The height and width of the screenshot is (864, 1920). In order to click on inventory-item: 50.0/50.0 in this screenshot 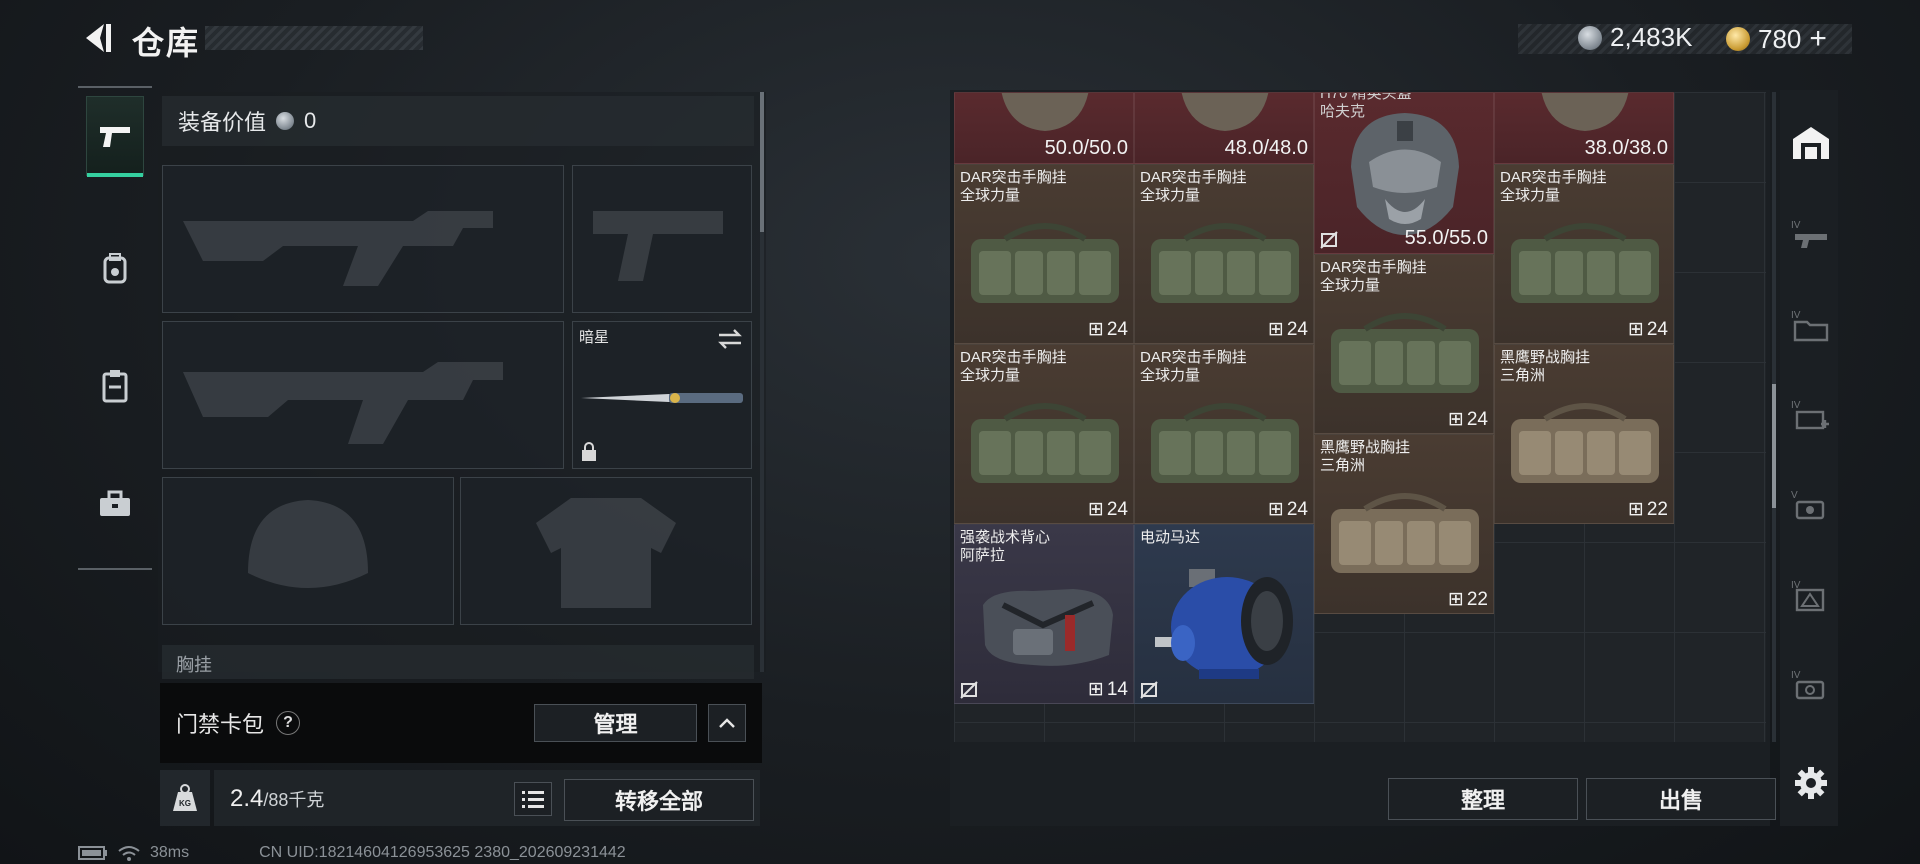, I will do `click(1044, 128)`.